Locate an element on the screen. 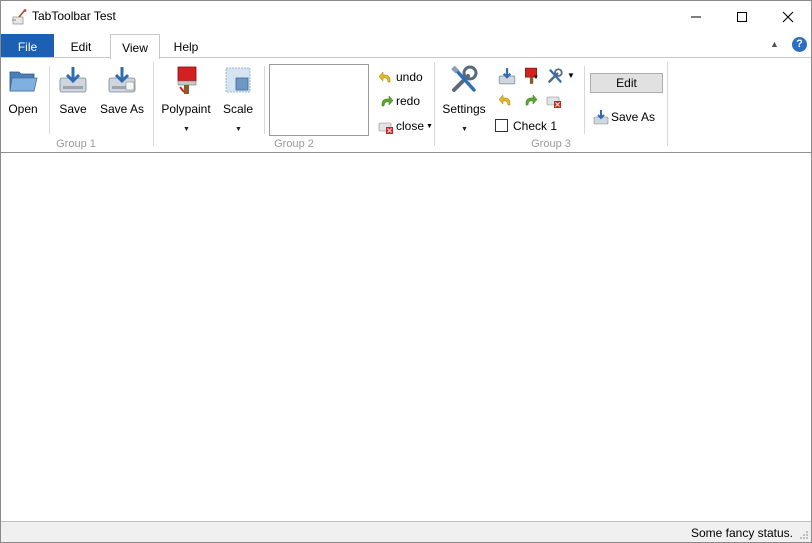  window-title: TabToolbar Test is located at coordinates (74, 16).